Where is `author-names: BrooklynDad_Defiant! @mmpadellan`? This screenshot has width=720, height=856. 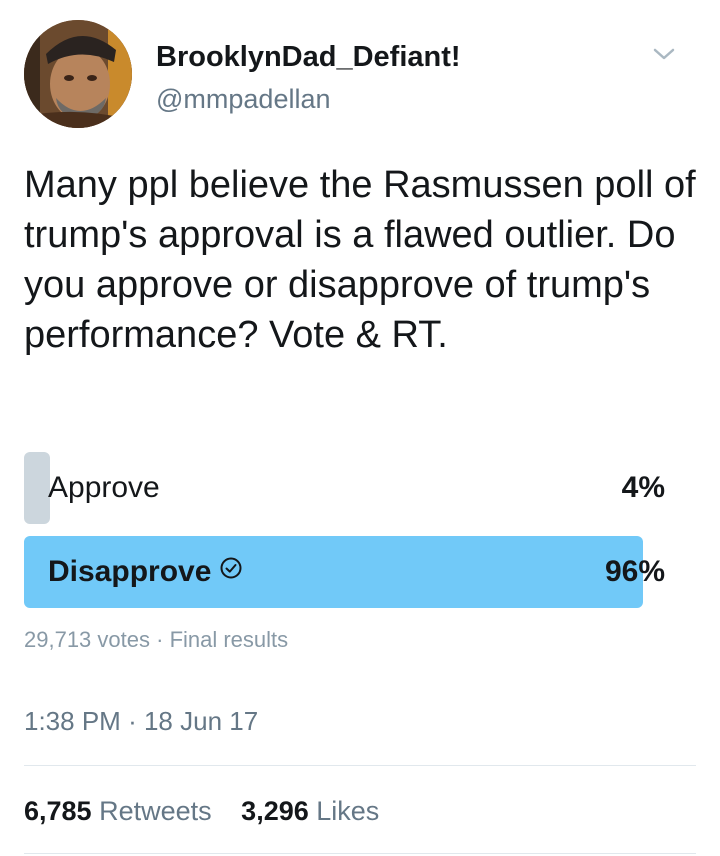 author-names: BrooklynDad_Defiant! @mmpadellan is located at coordinates (308, 78).